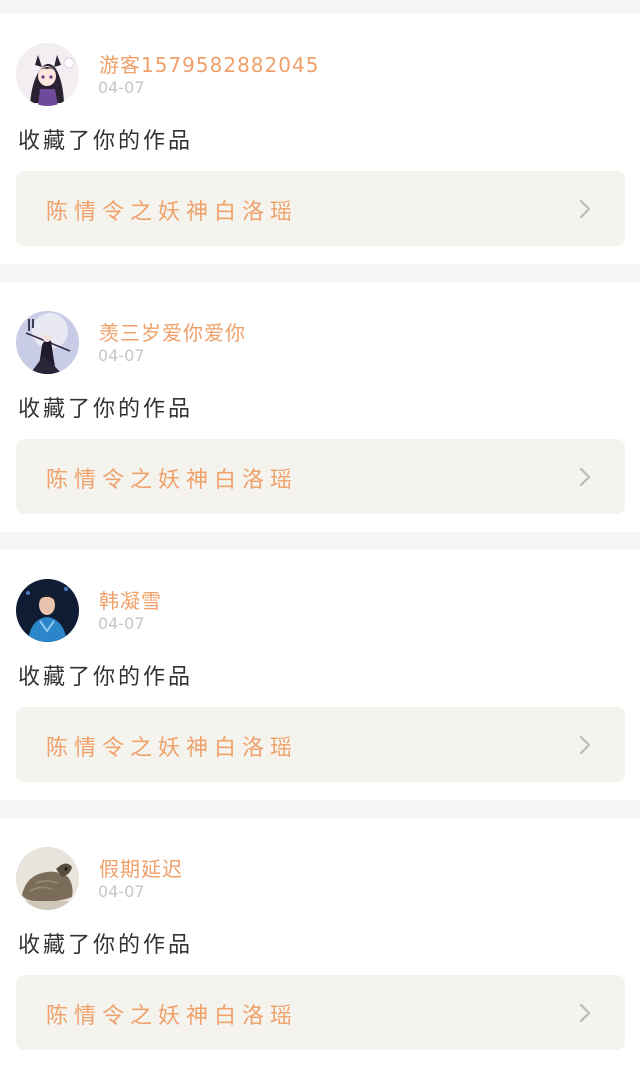 This screenshot has height=1068, width=640. Describe the element at coordinates (130, 599) in the screenshot. I see `username: 韩凝雪` at that location.